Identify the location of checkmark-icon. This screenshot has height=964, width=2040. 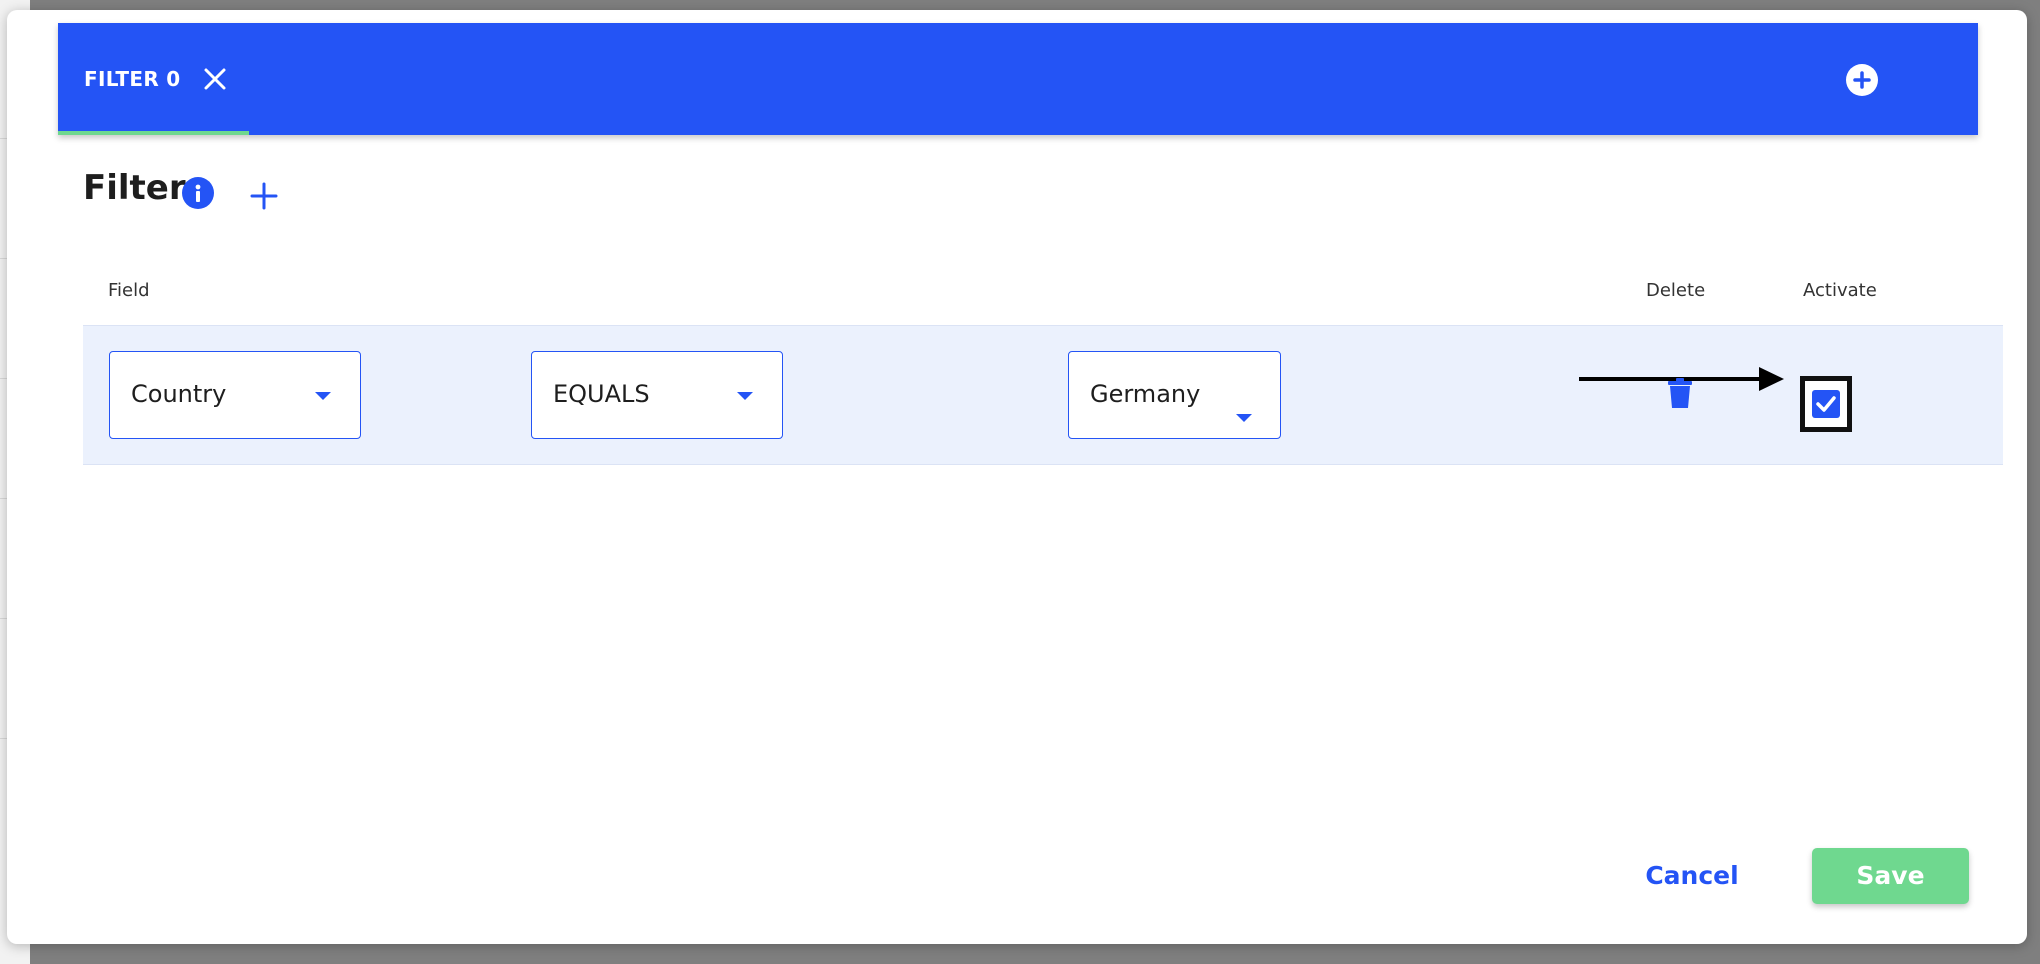
(1826, 404).